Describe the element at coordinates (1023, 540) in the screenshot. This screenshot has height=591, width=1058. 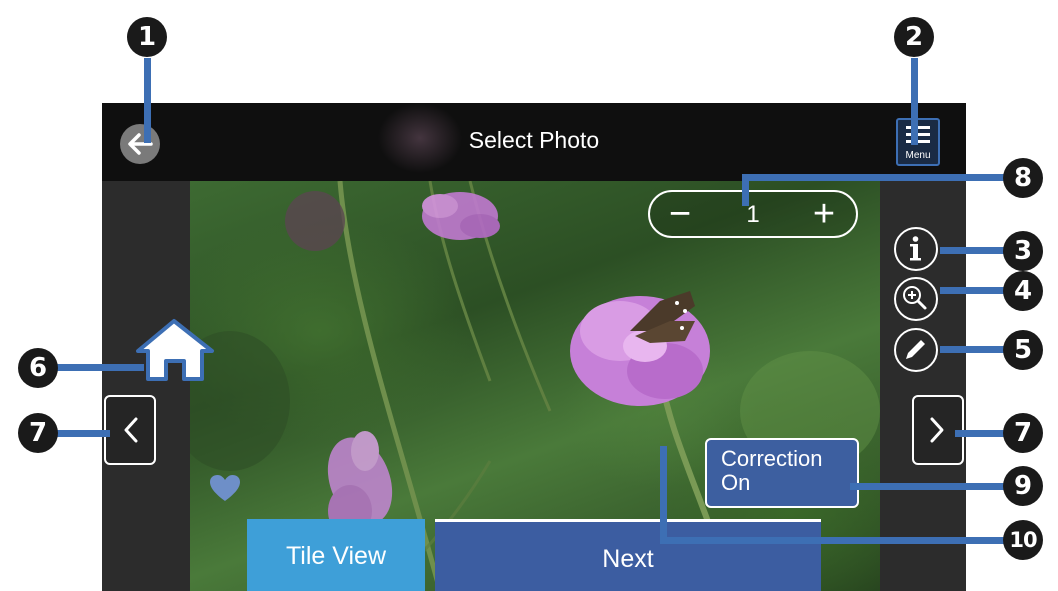
I see `callout-10: 10` at that location.